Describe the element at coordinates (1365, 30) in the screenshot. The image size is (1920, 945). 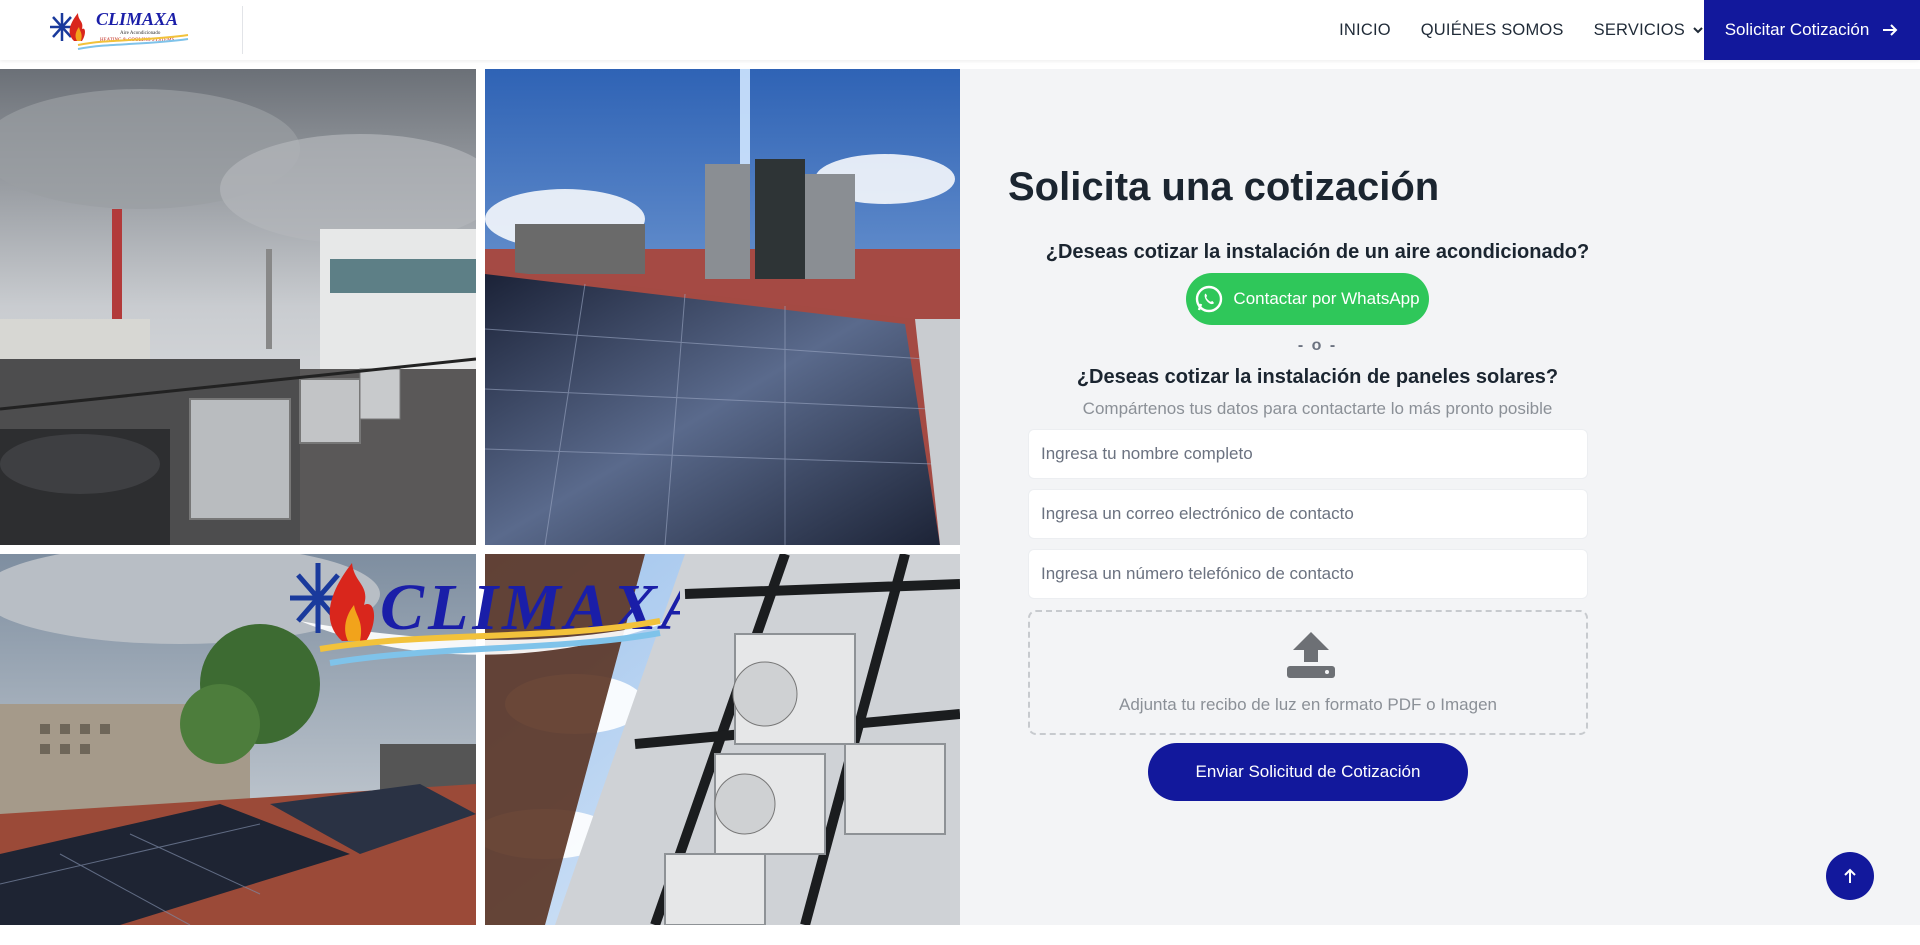
I see `nav-inicio: INICIO` at that location.